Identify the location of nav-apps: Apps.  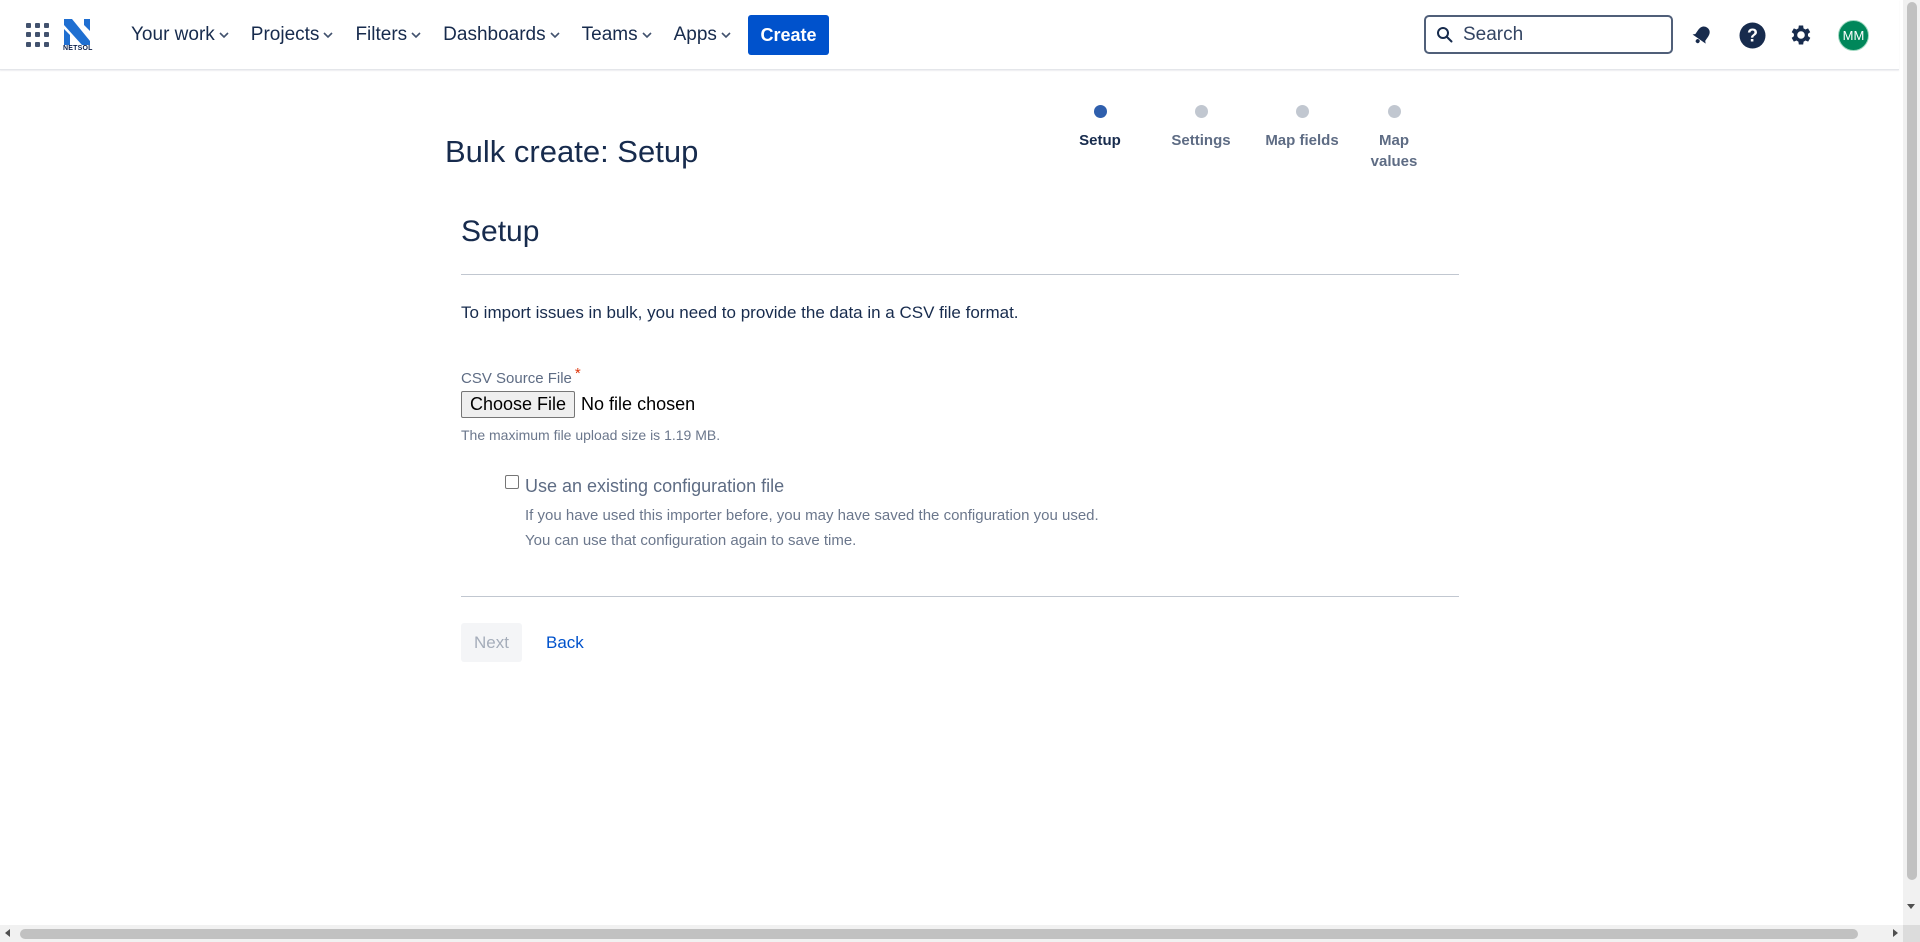
(702, 35).